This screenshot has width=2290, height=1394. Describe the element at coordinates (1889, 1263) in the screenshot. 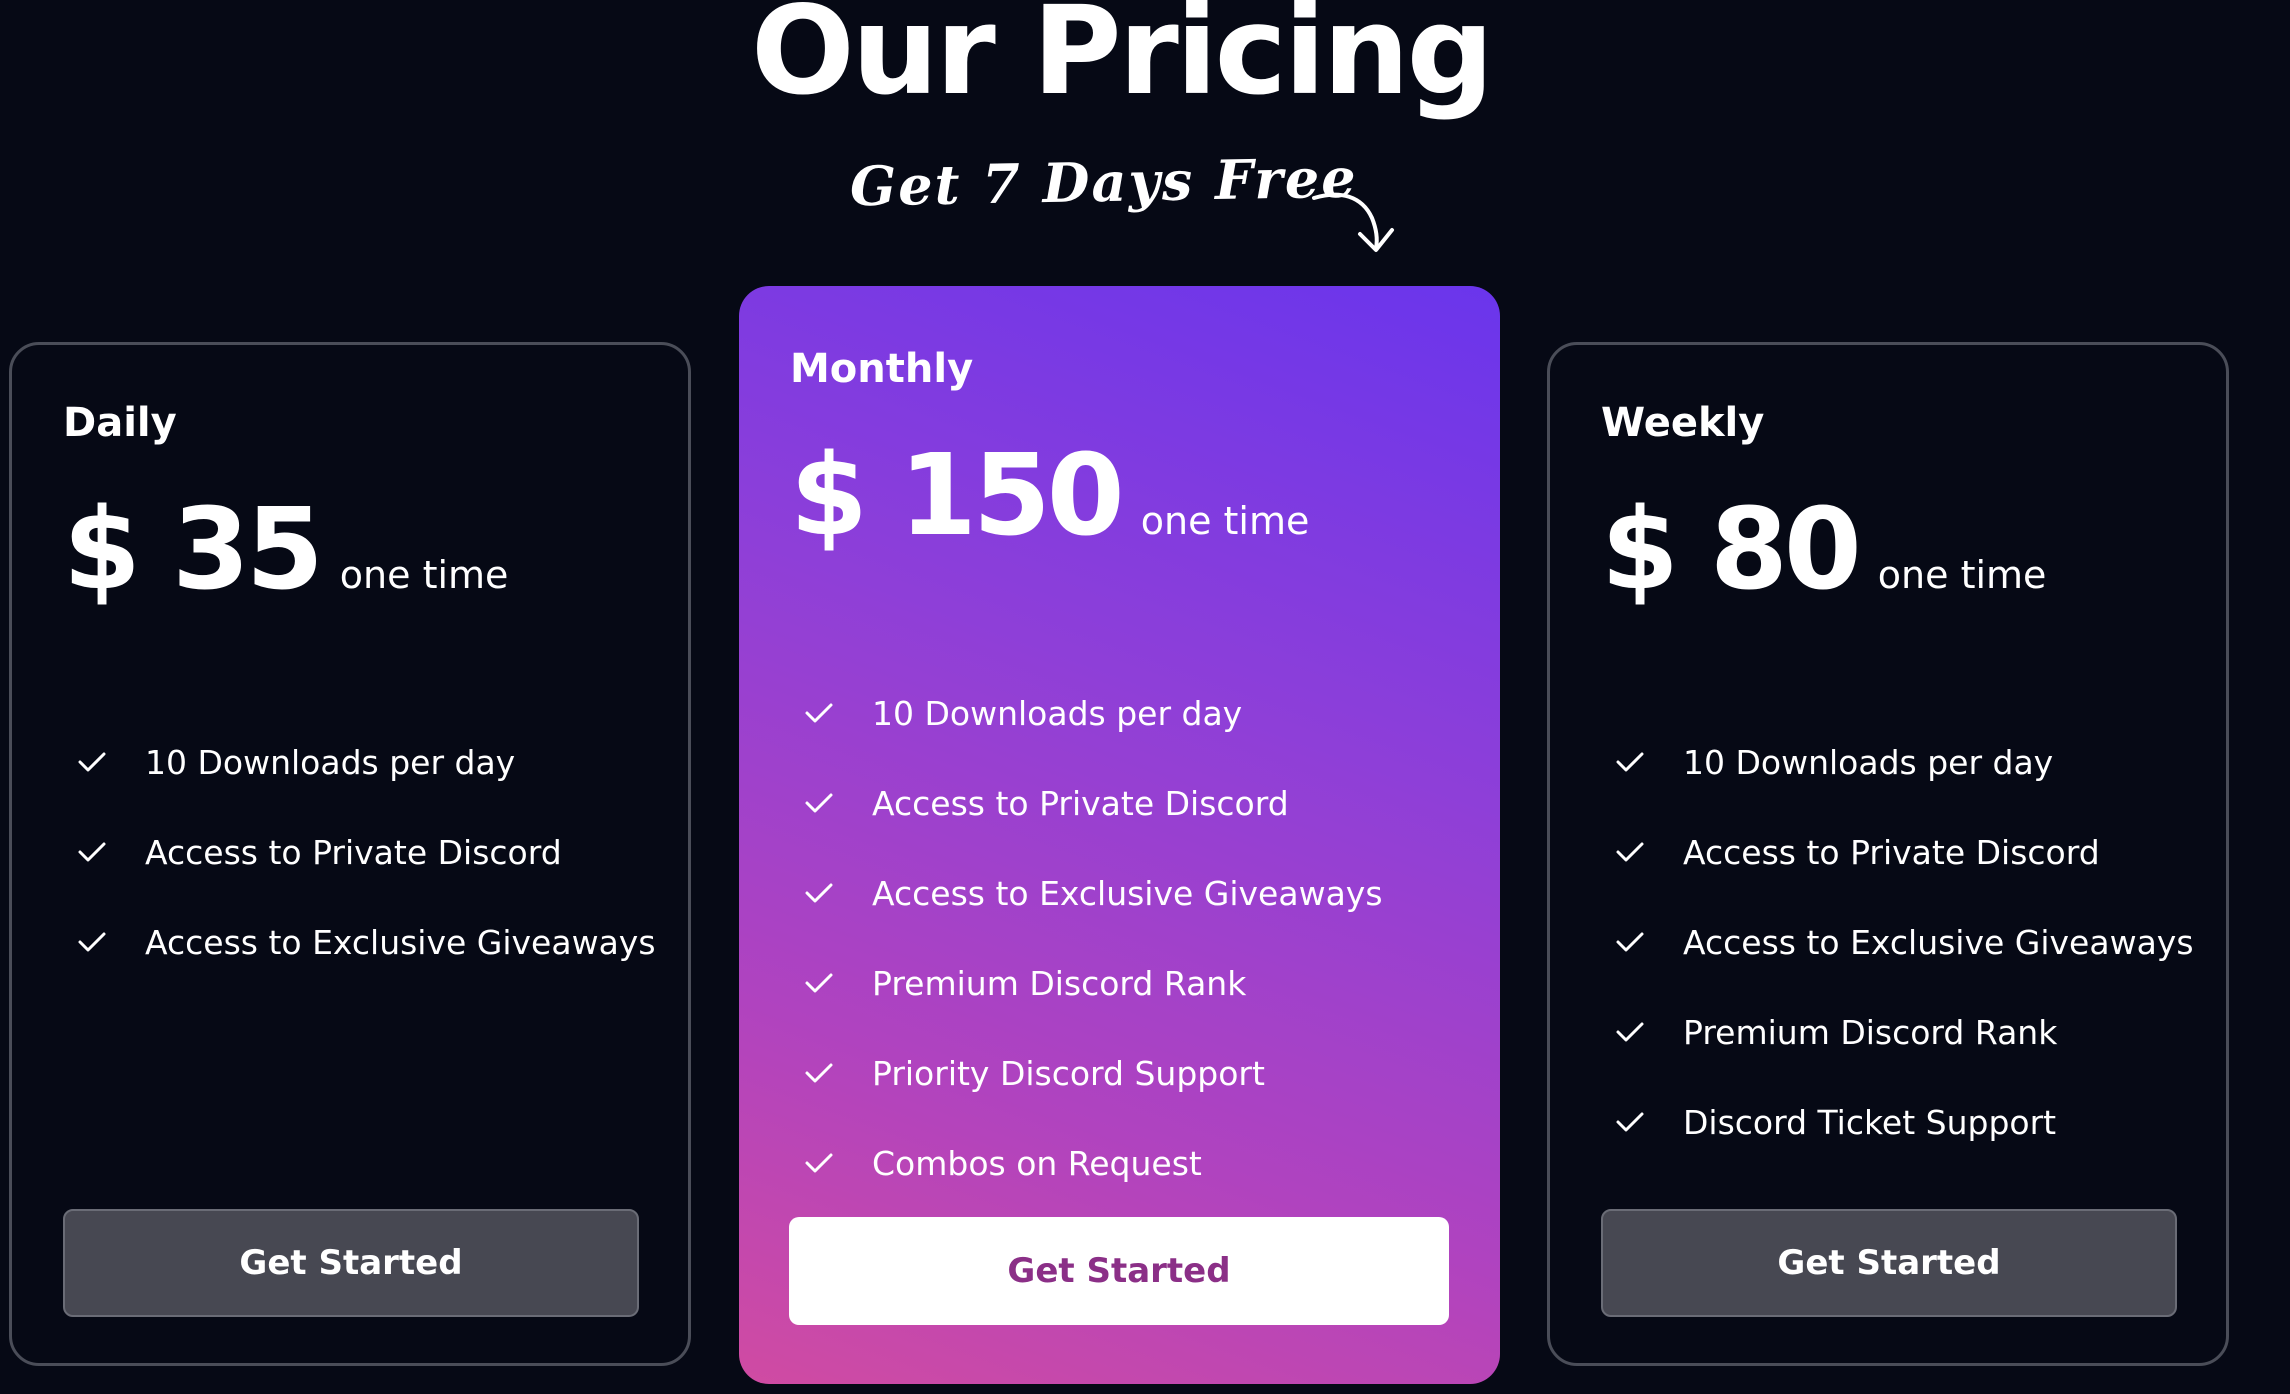

I see `get-started-button-weekly: Get Started` at that location.